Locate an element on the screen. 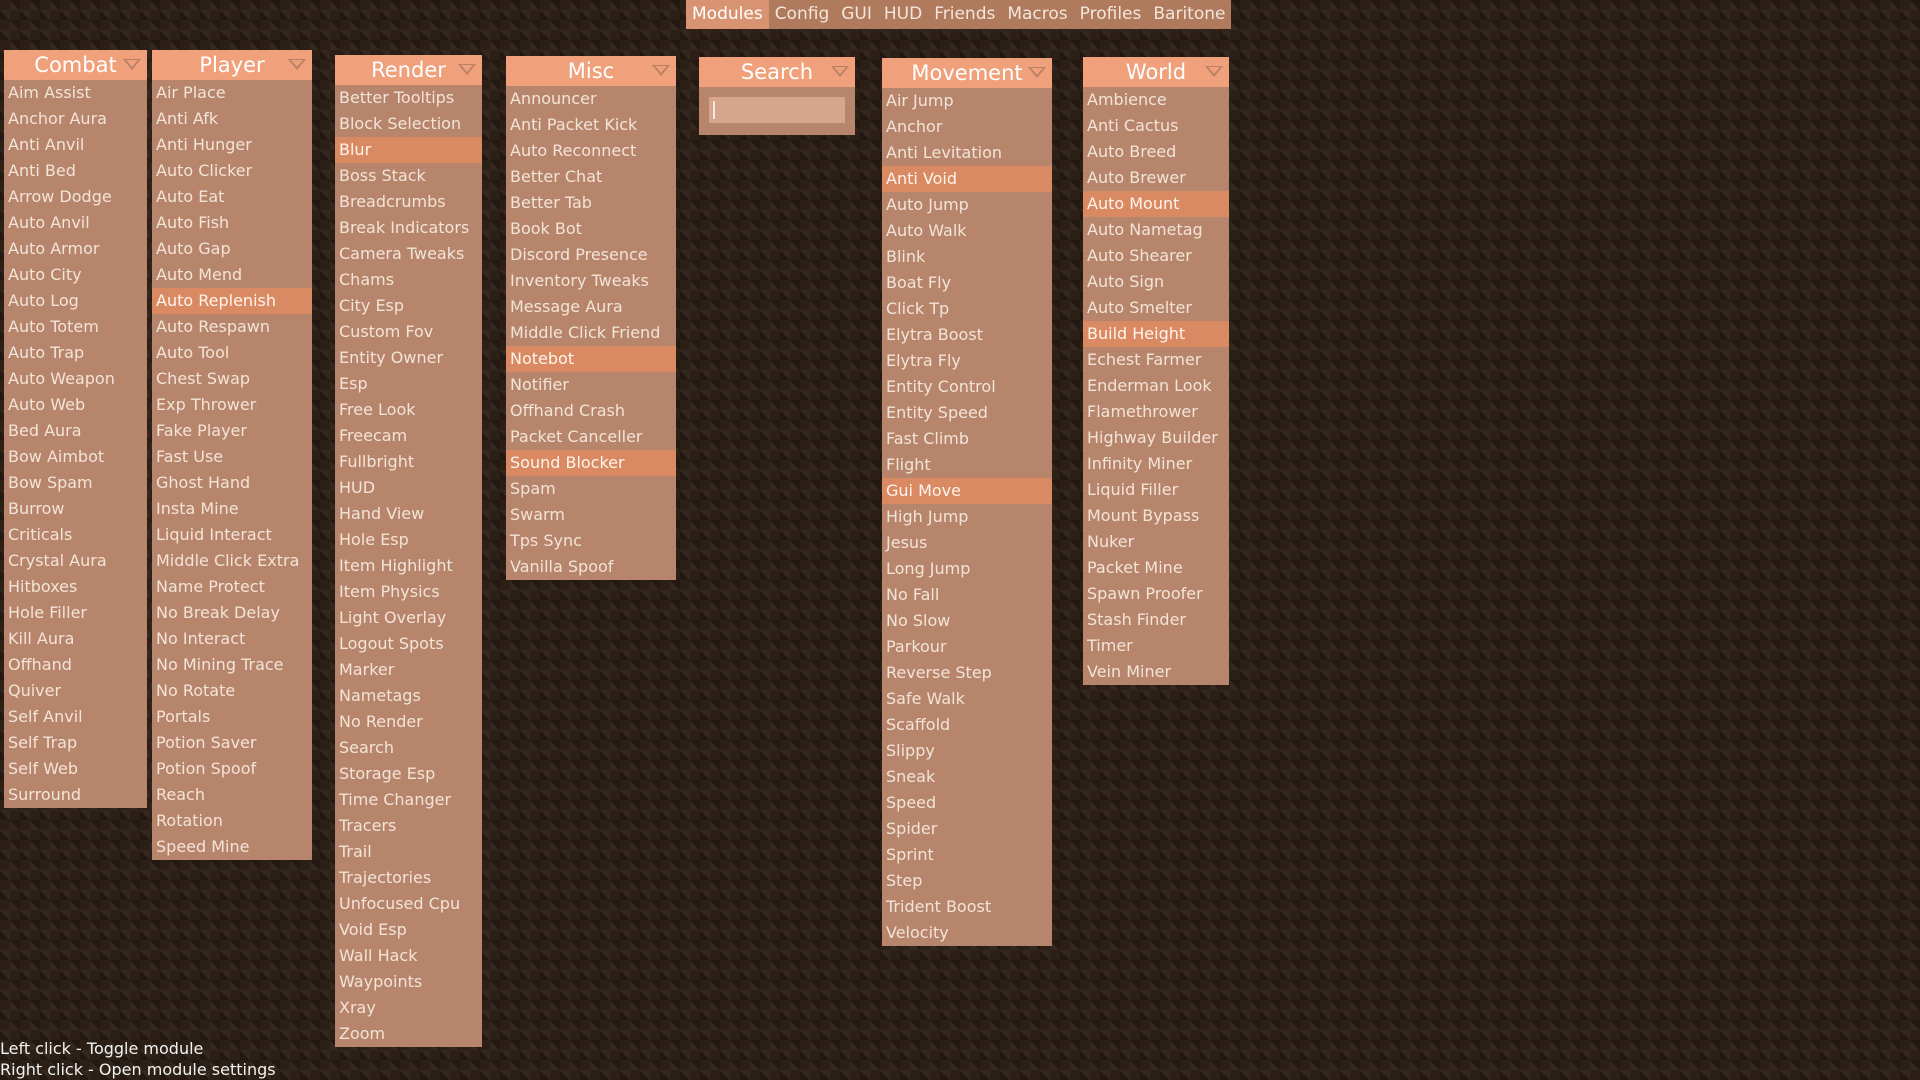 The height and width of the screenshot is (1080, 1920). tab-config: Config is located at coordinates (802, 14).